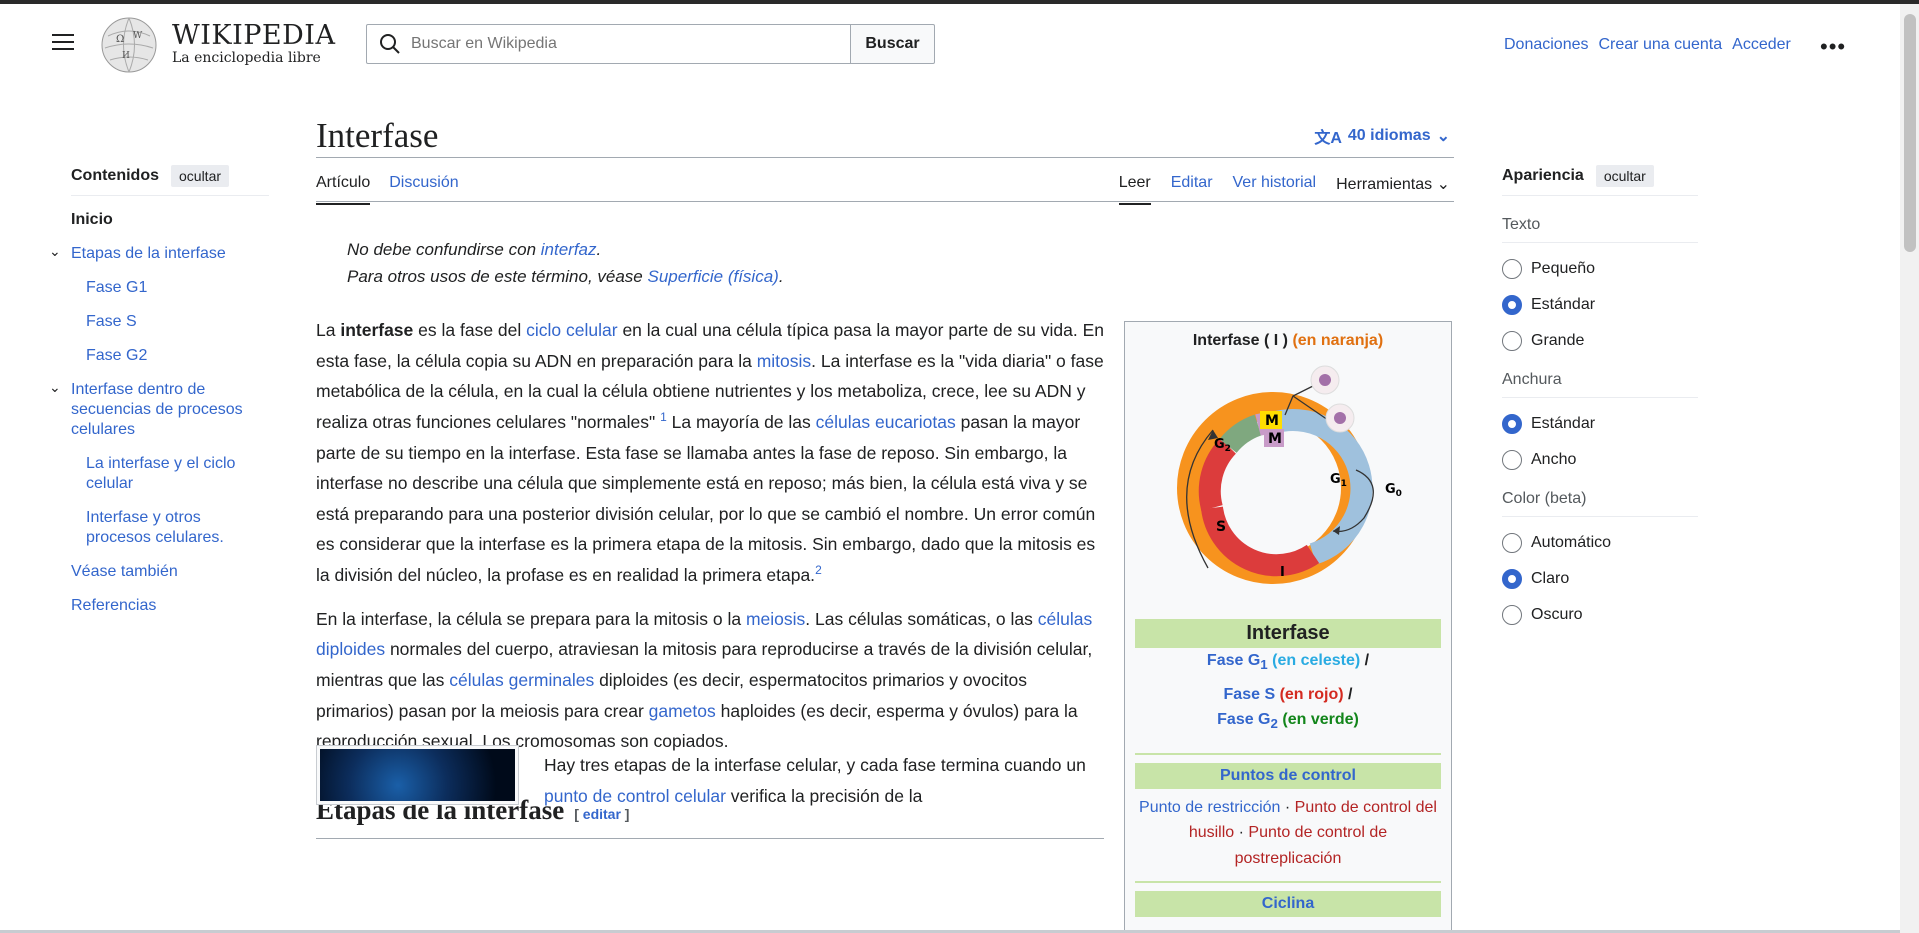 The image size is (1919, 933). I want to click on link-punto-control-celular: punto de control celular, so click(635, 796).